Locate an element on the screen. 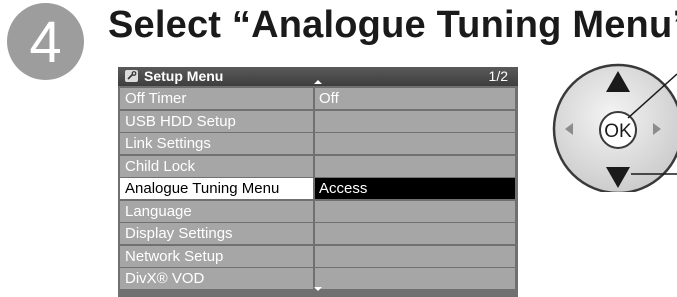 The height and width of the screenshot is (297, 677). menu-item-label: Language is located at coordinates (216, 211).